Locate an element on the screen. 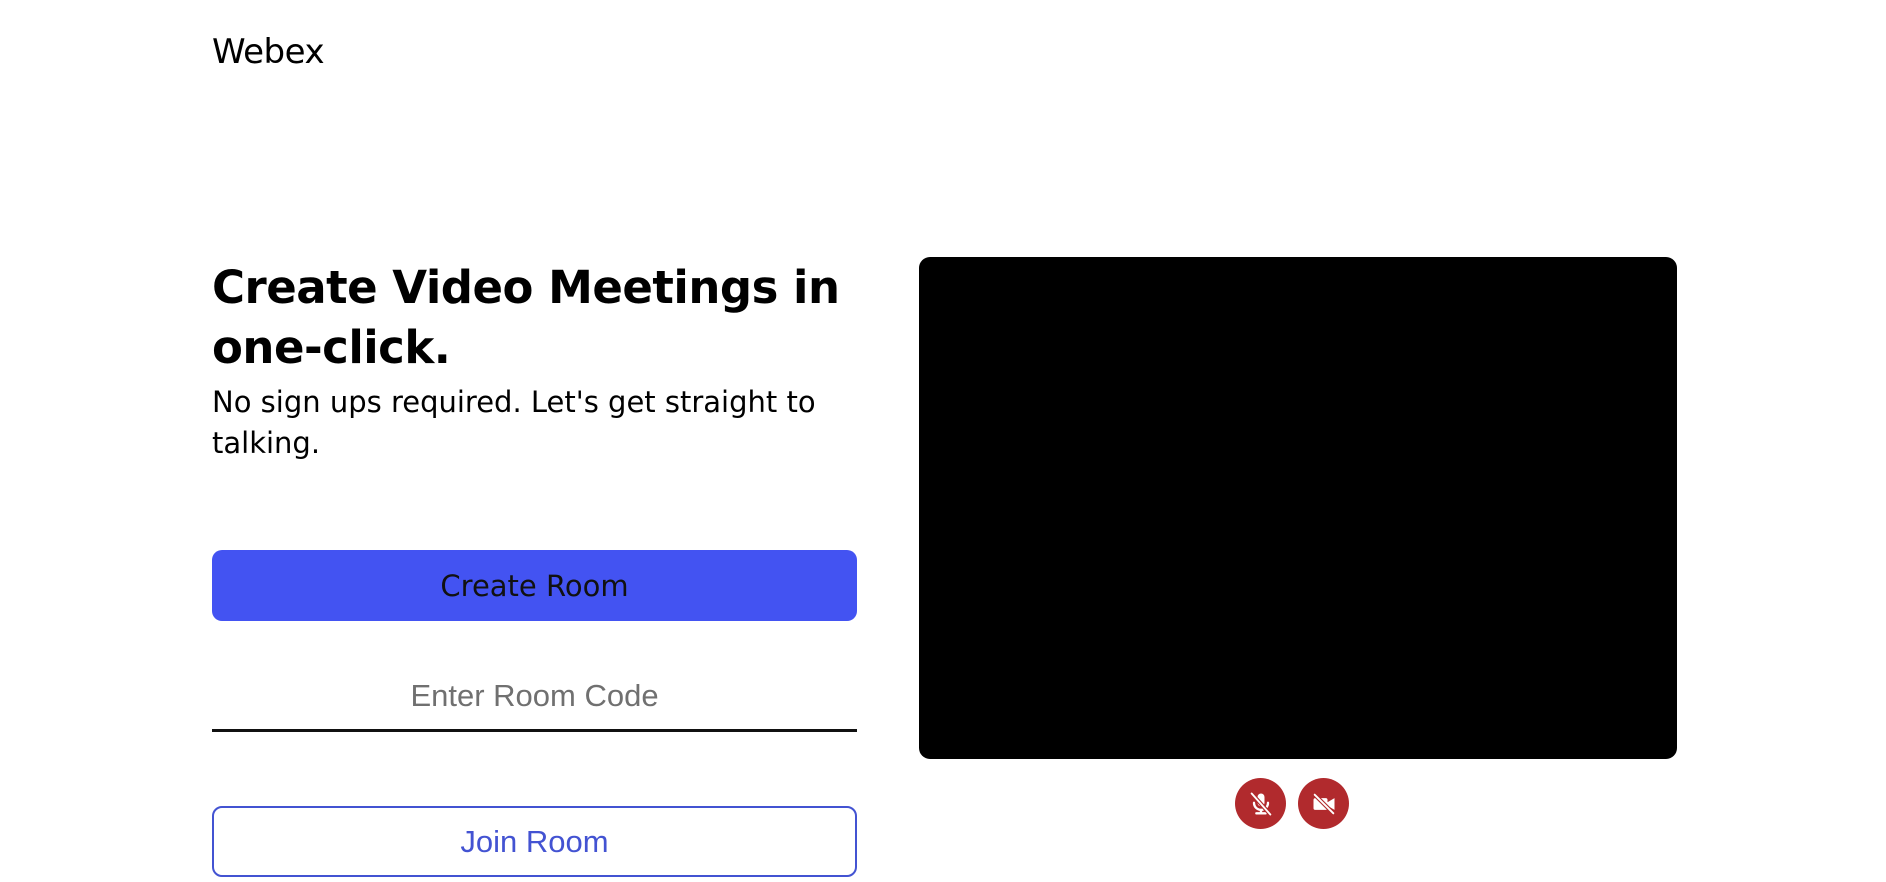 The height and width of the screenshot is (882, 1886). camera-off-icon is located at coordinates (1324, 804).